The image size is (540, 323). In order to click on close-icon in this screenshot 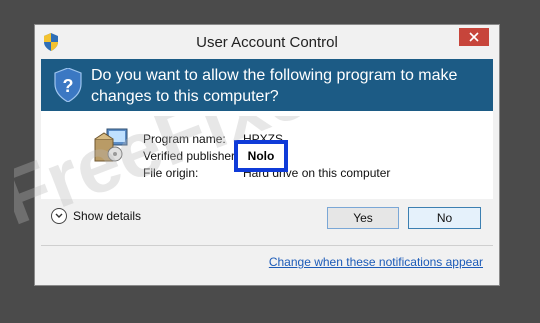, I will do `click(474, 37)`.